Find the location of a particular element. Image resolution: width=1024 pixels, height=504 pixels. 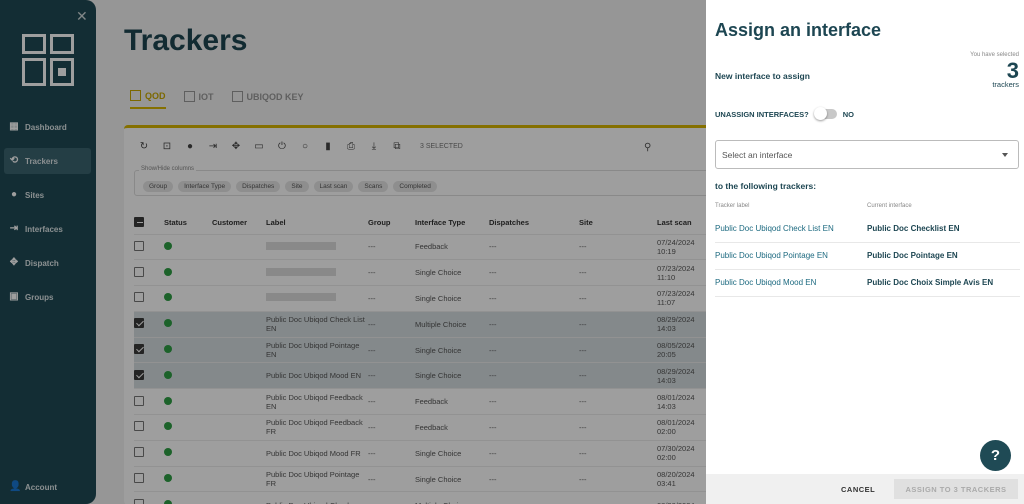

cancel-button: CANCEL is located at coordinates (858, 489).